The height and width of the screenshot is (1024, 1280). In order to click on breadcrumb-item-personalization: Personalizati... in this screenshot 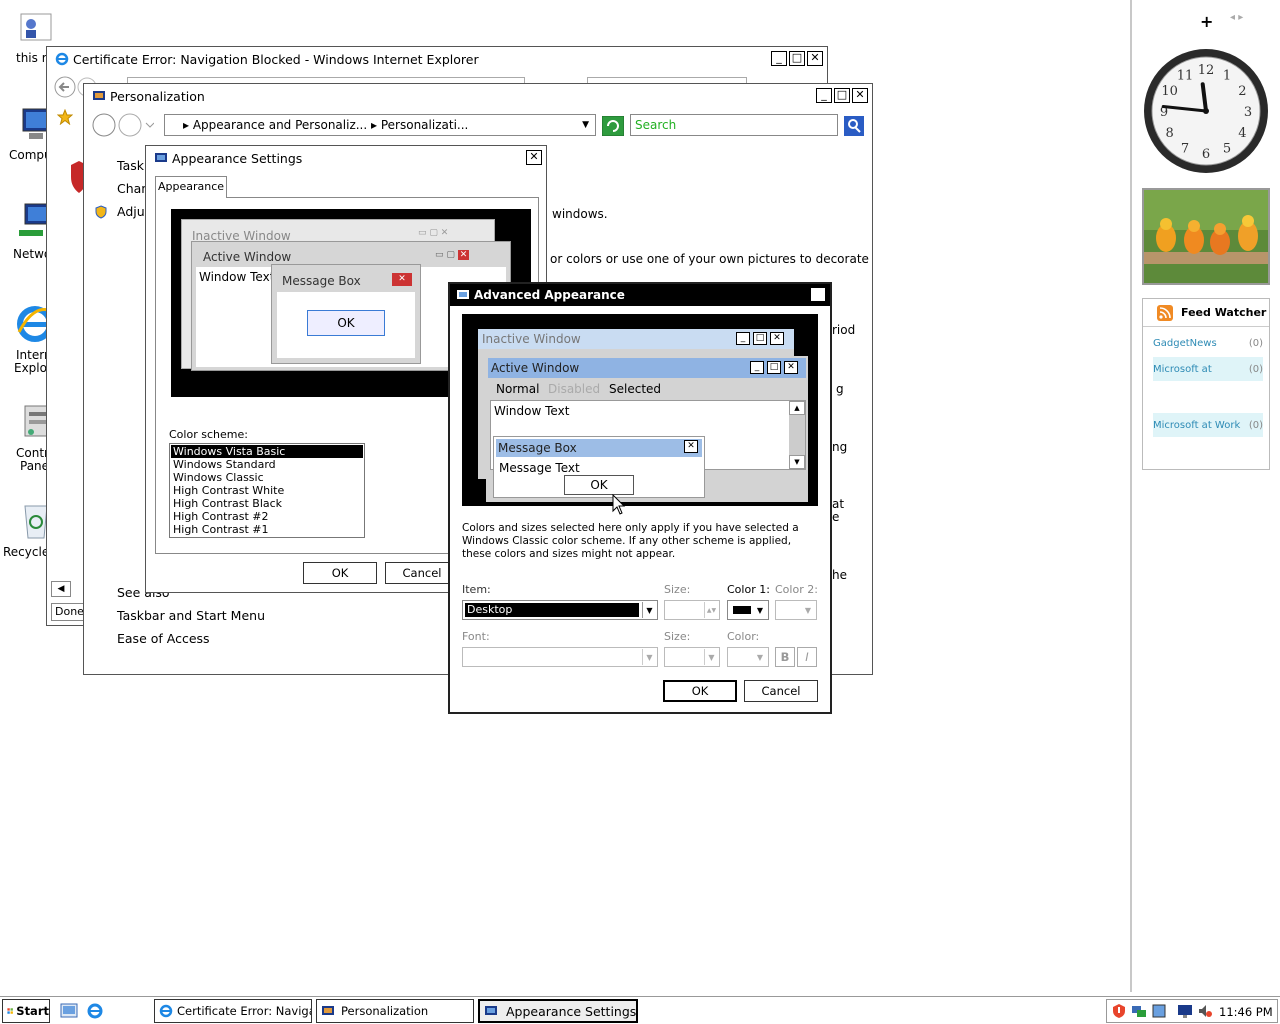, I will do `click(424, 125)`.